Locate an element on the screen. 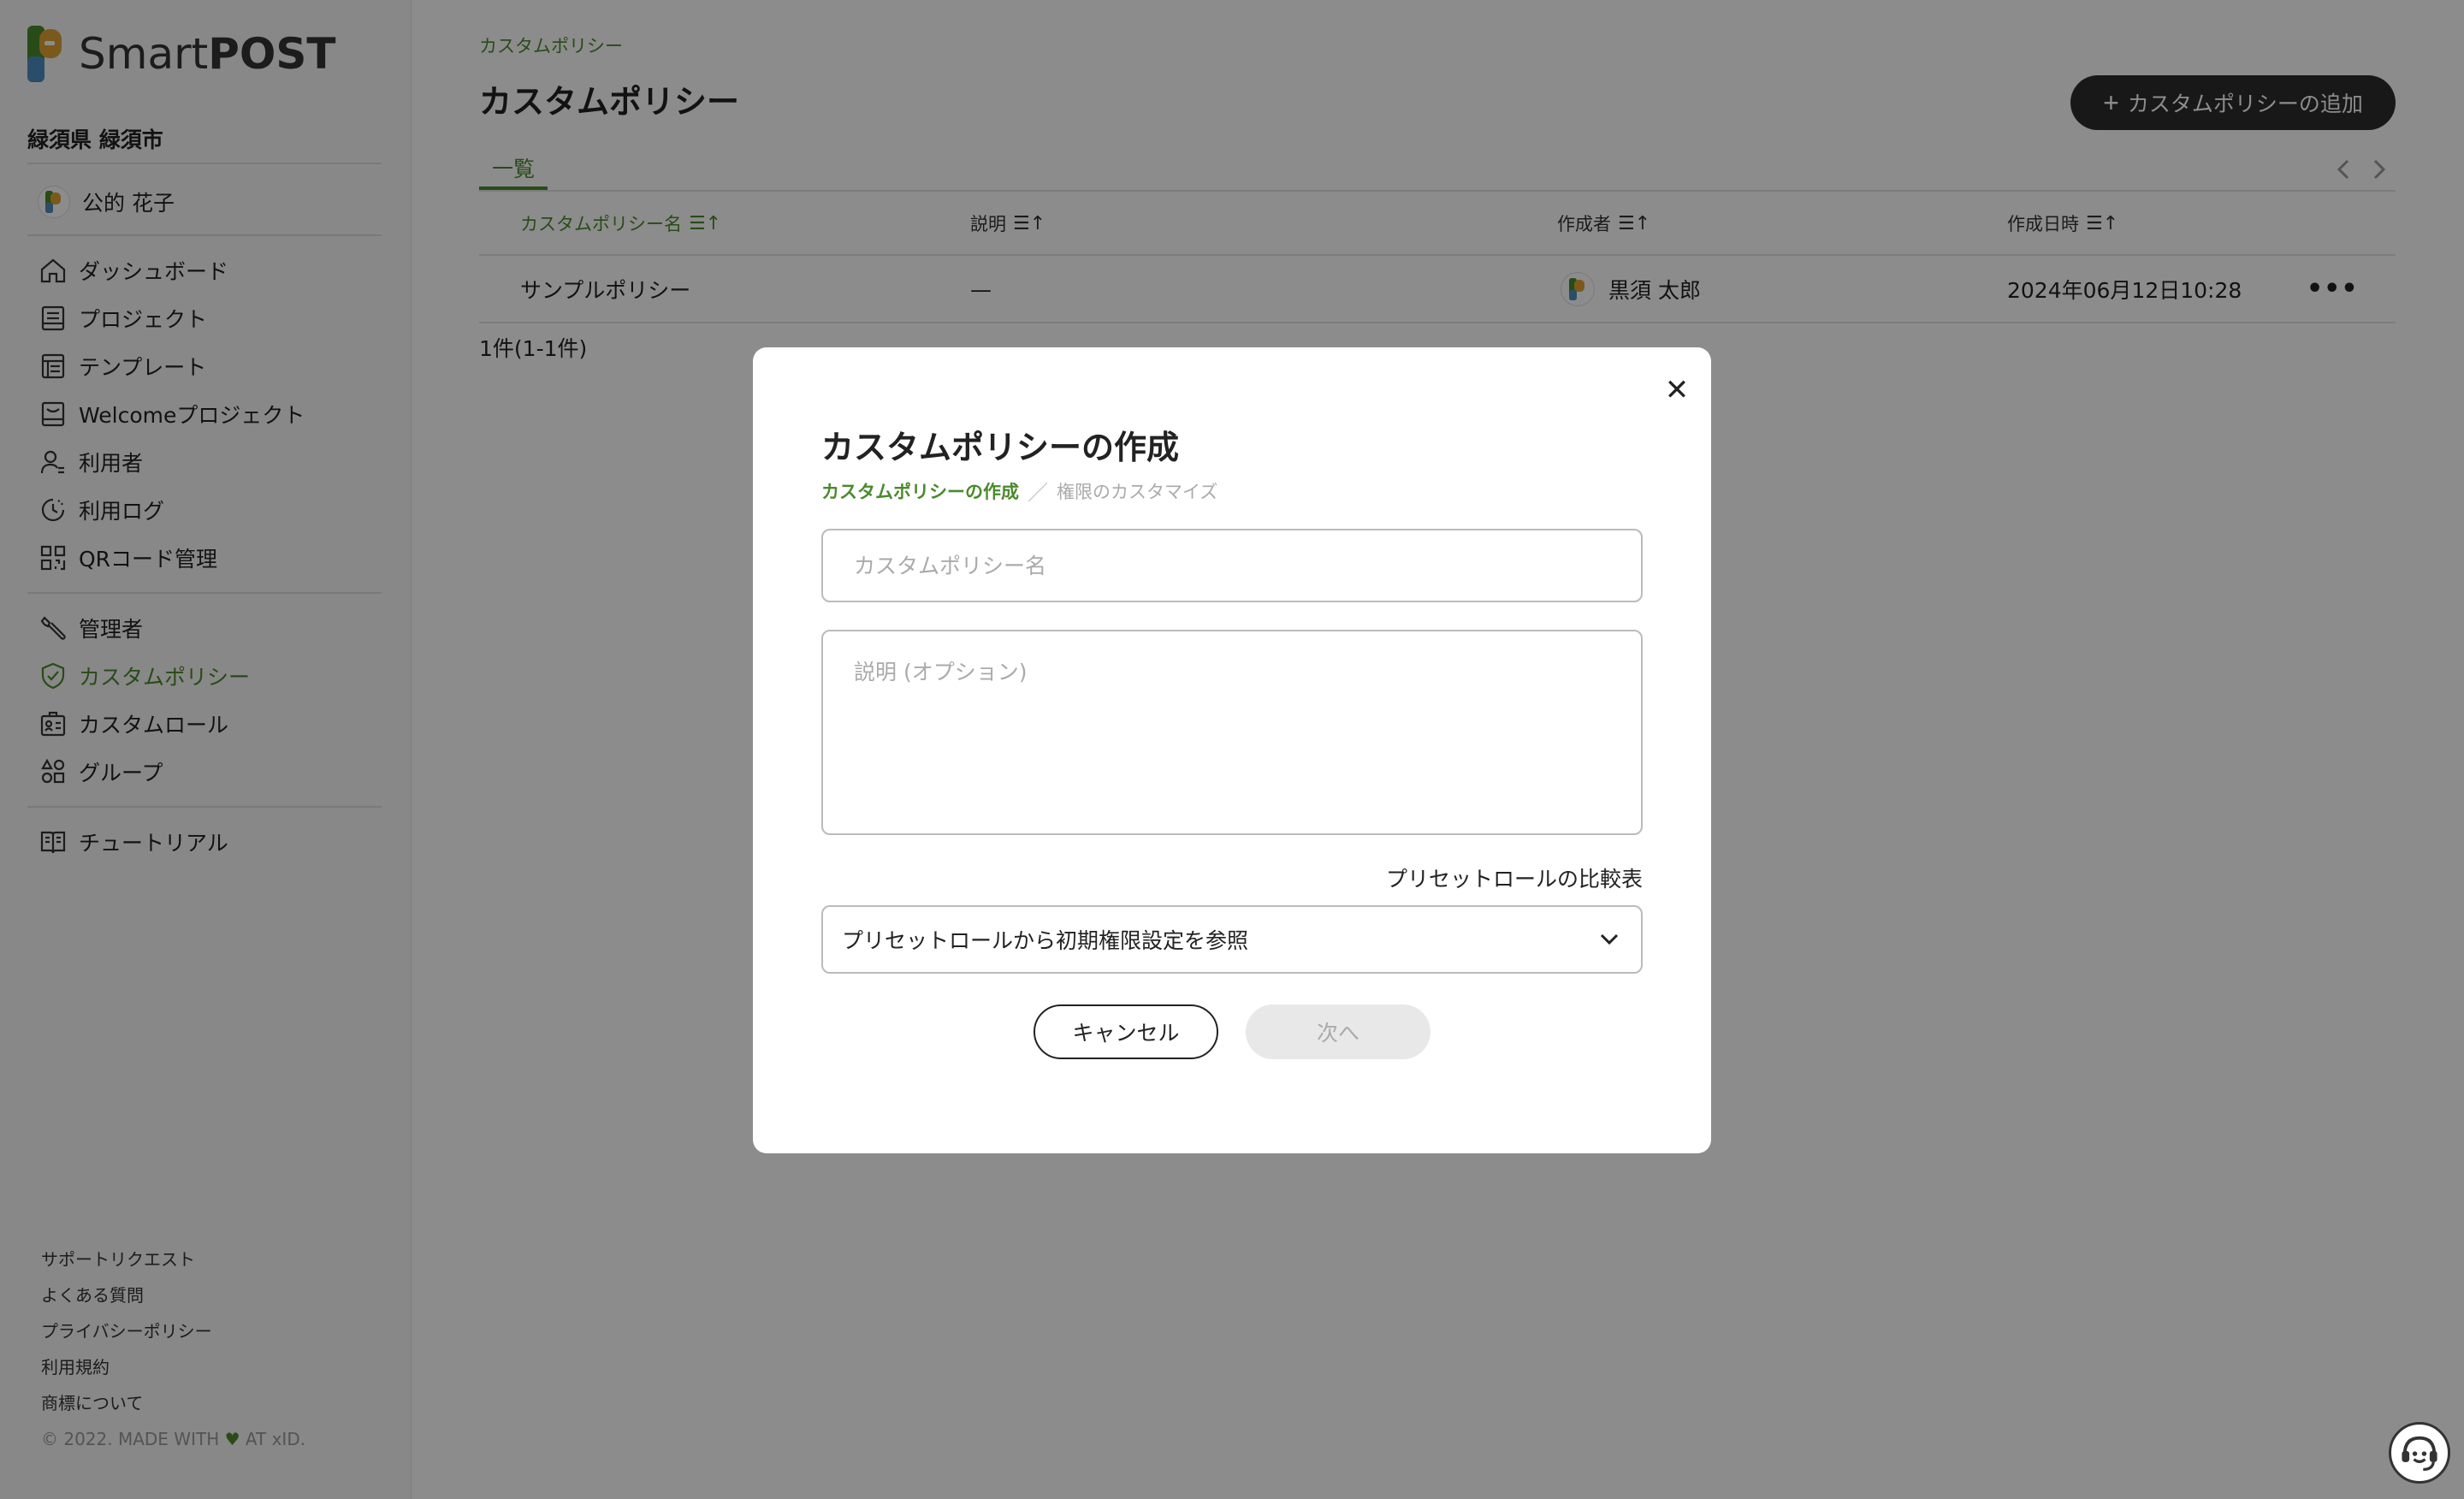 This screenshot has width=2464, height=1499. policy-name-input is located at coordinates (1232, 565).